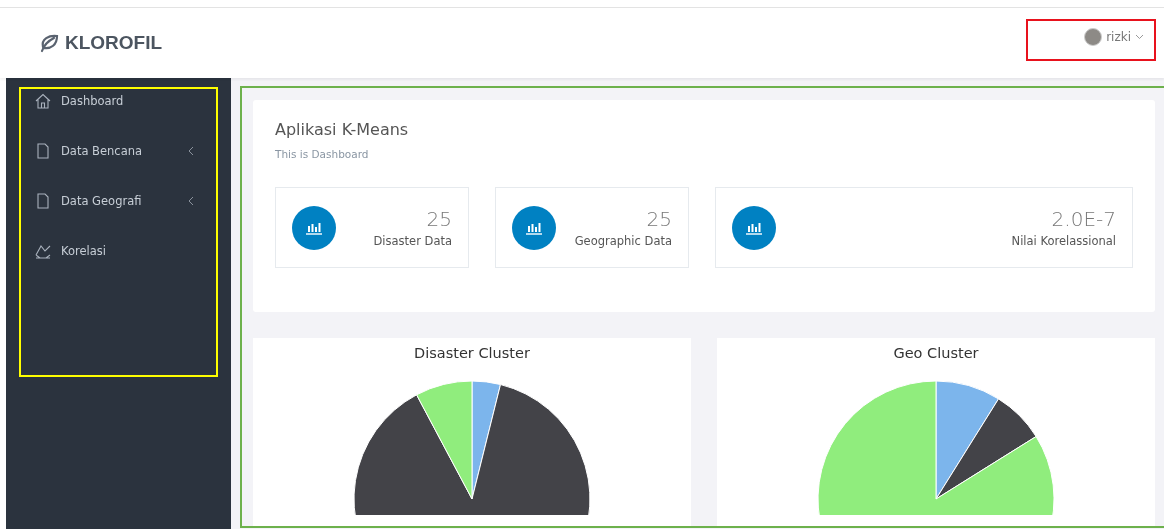 Image resolution: width=1164 pixels, height=529 pixels. I want to click on chart-title: Geo Cluster, so click(936, 353).